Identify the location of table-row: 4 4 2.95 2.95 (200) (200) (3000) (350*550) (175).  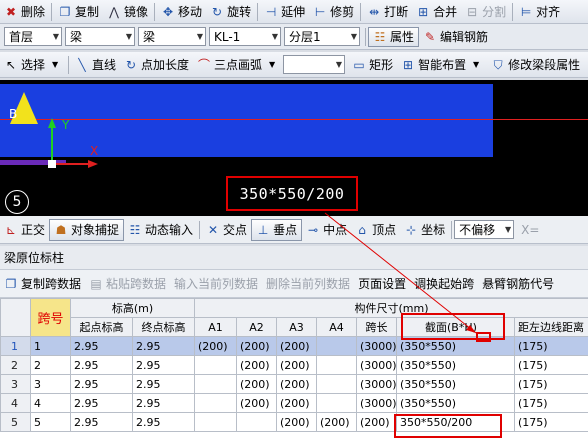
(294, 403).